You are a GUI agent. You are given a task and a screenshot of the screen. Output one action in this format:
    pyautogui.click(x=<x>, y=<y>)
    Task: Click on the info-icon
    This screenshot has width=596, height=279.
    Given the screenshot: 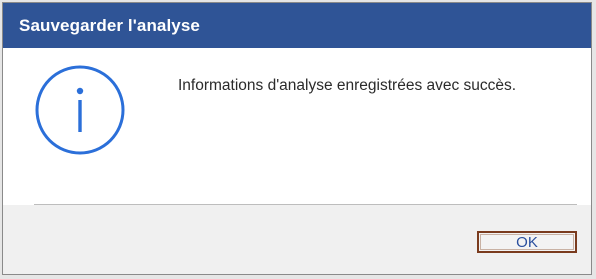 What is the action you would take?
    pyautogui.click(x=80, y=110)
    